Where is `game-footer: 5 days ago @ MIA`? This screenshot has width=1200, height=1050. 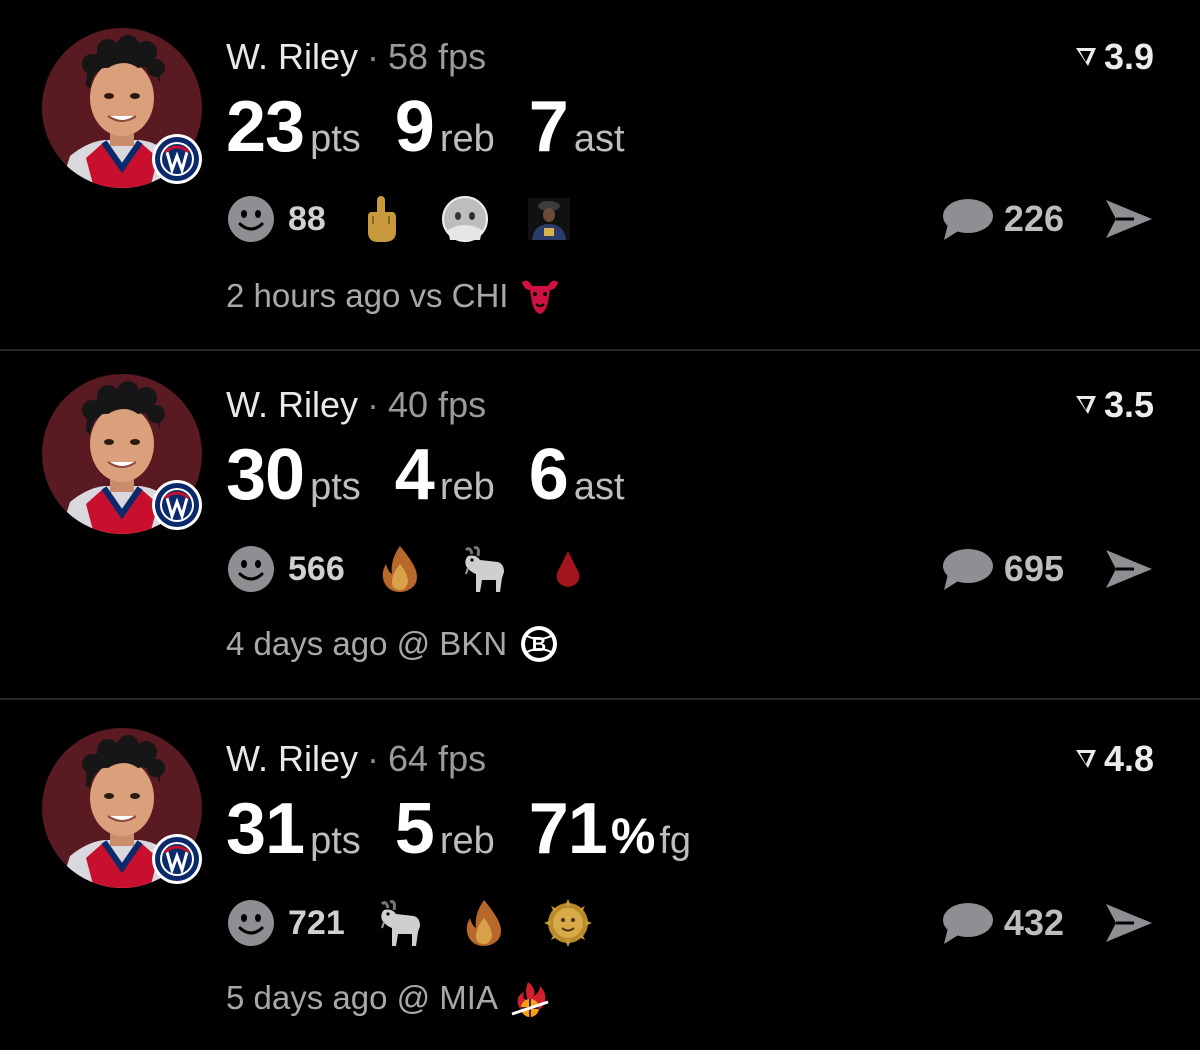
game-footer: 5 days ago @ MIA is located at coordinates (389, 998).